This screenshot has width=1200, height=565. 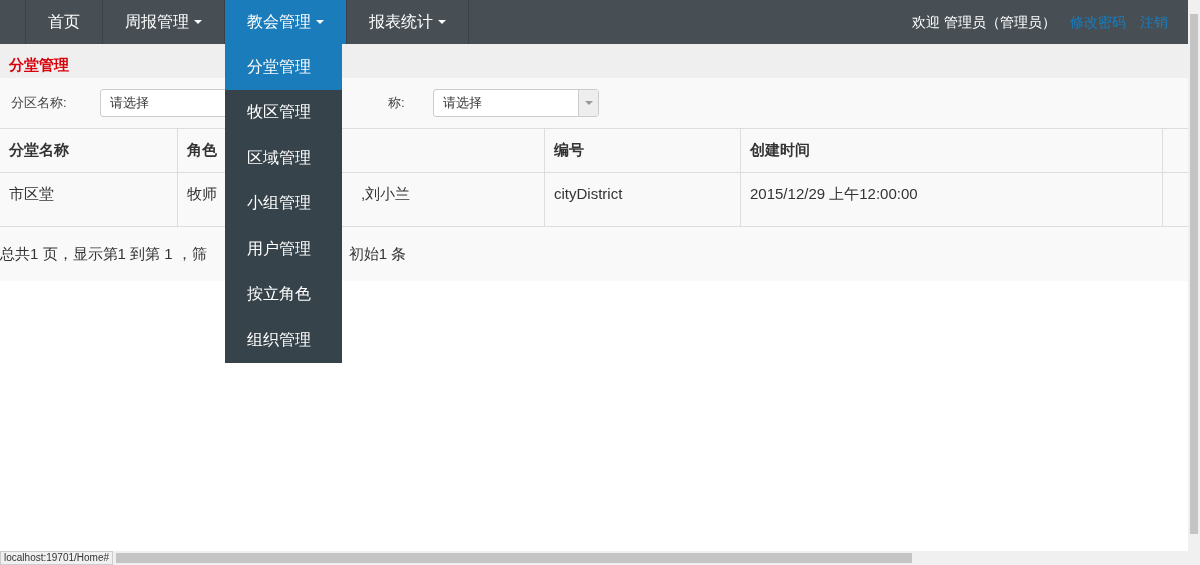 I want to click on filter-label: 称:, so click(x=397, y=103).